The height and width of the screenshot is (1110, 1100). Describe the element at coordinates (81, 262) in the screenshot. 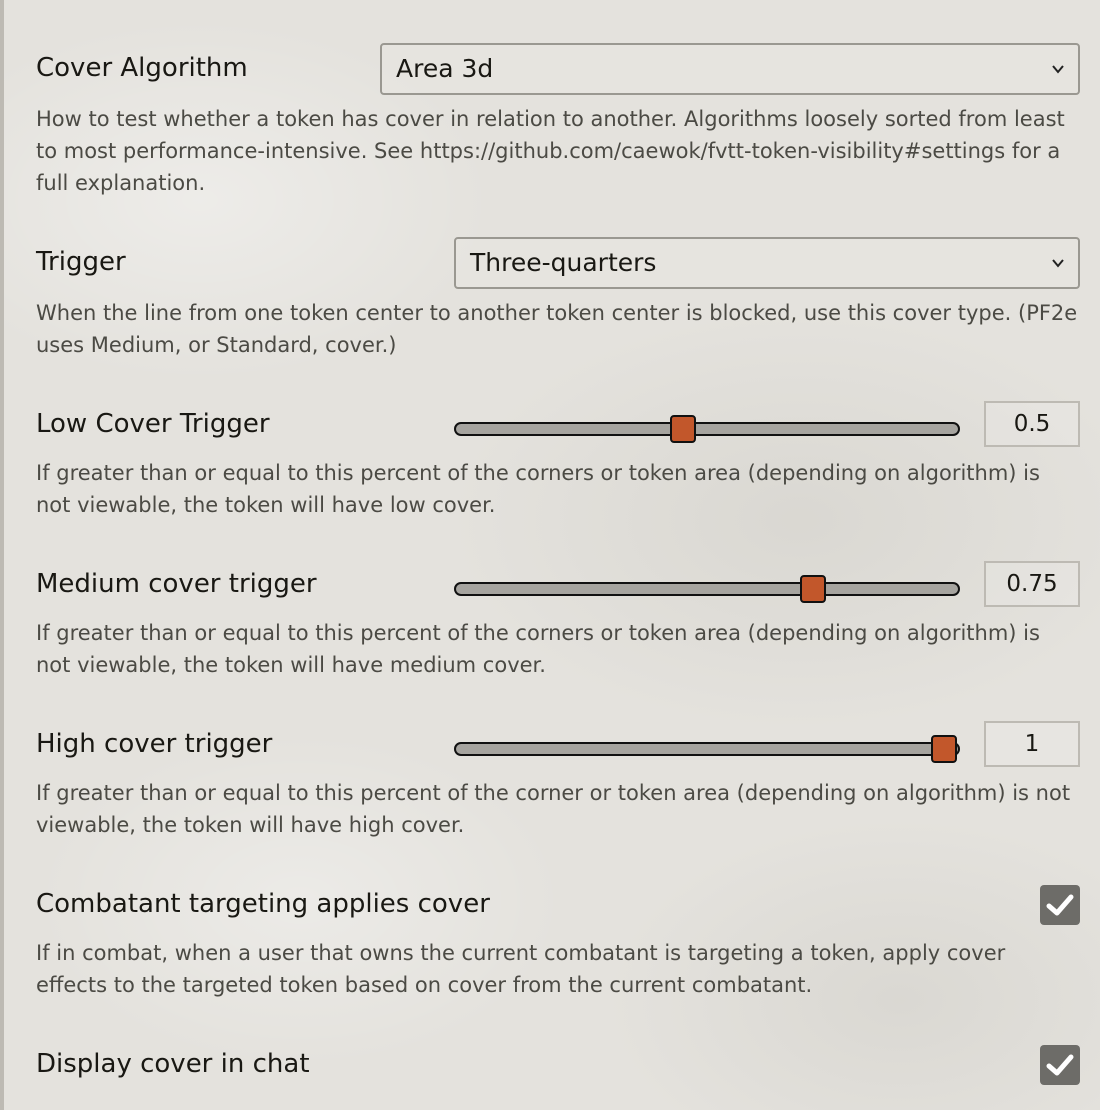

I see `setting-label: Trigger` at that location.